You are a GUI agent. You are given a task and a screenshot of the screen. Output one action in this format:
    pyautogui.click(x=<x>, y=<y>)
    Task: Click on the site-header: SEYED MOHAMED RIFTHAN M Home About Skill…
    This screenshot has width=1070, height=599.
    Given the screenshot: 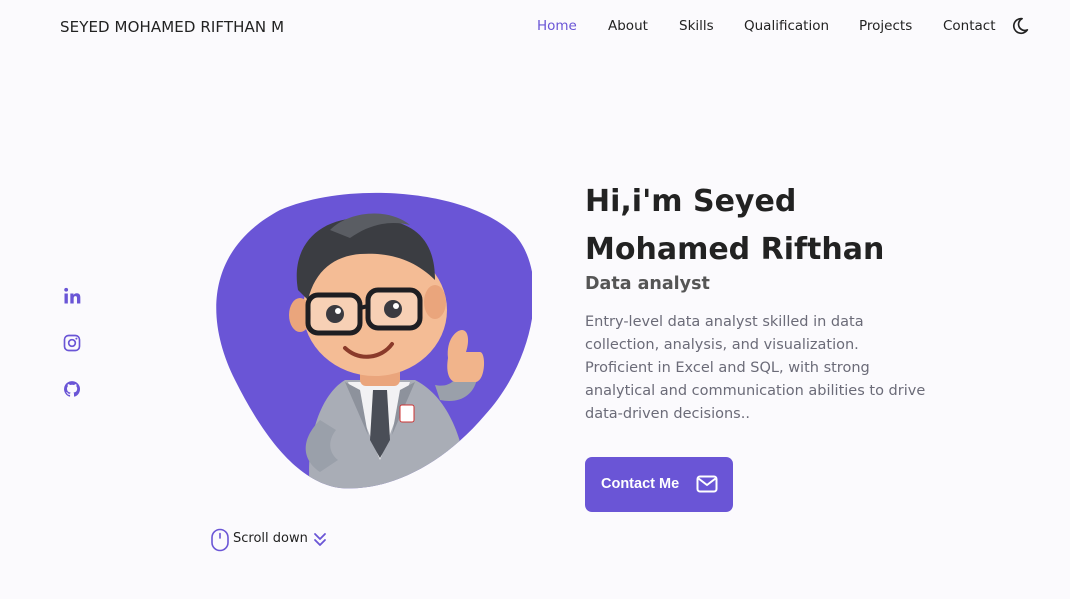 What is the action you would take?
    pyautogui.click(x=535, y=27)
    